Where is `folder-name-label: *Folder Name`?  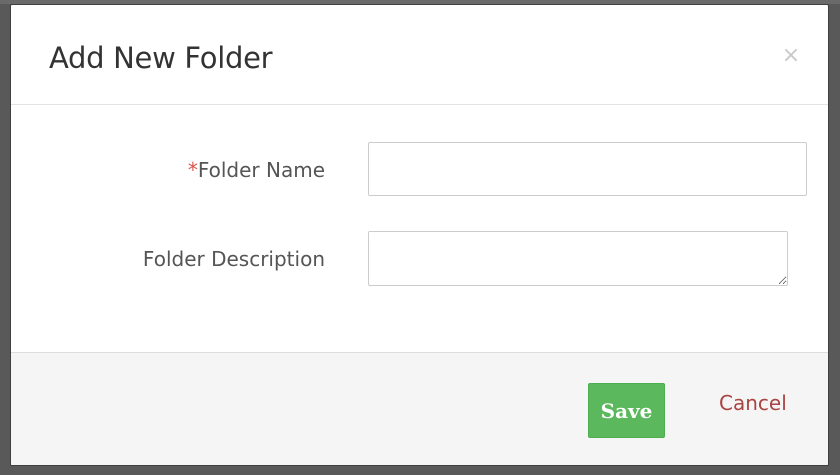 folder-name-label: *Folder Name is located at coordinates (256, 170).